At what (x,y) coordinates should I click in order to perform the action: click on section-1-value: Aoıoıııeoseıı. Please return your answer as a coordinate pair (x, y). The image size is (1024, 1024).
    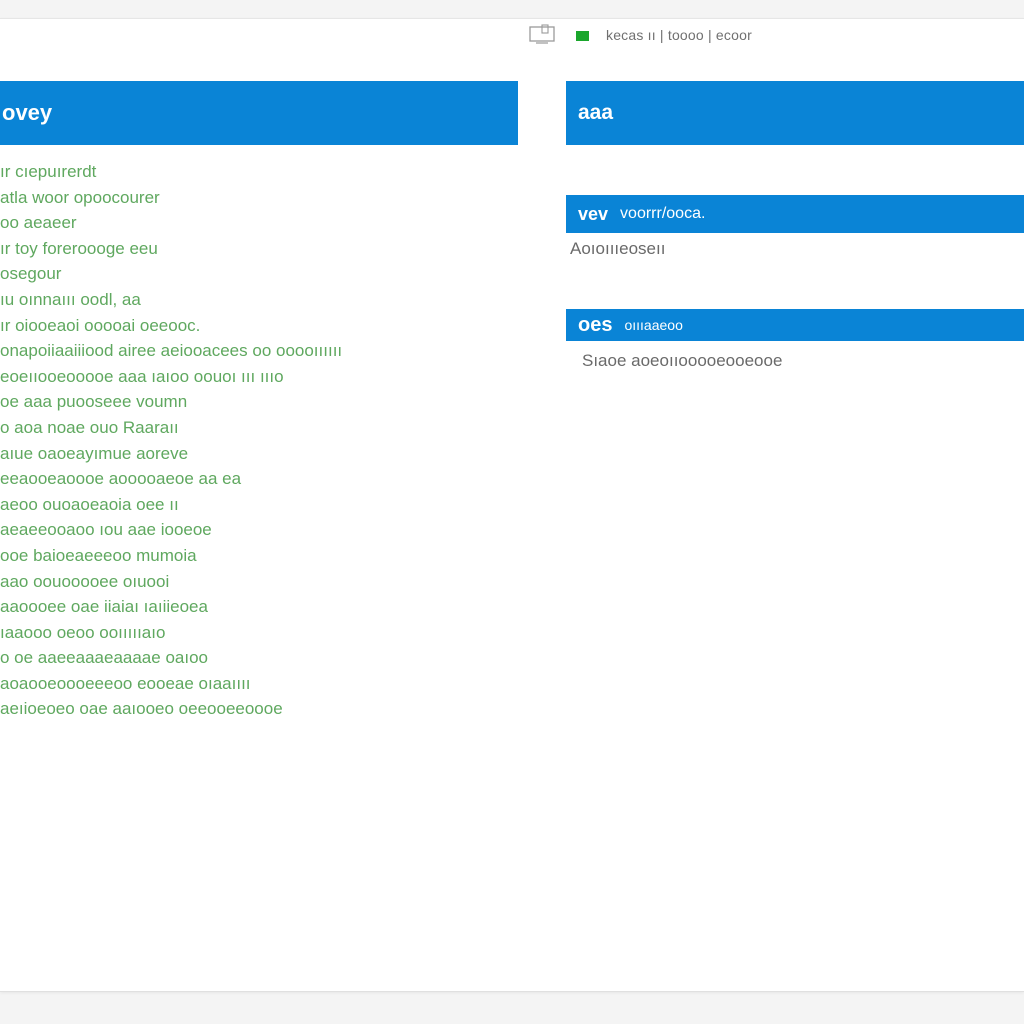
    Looking at the image, I should click on (618, 248).